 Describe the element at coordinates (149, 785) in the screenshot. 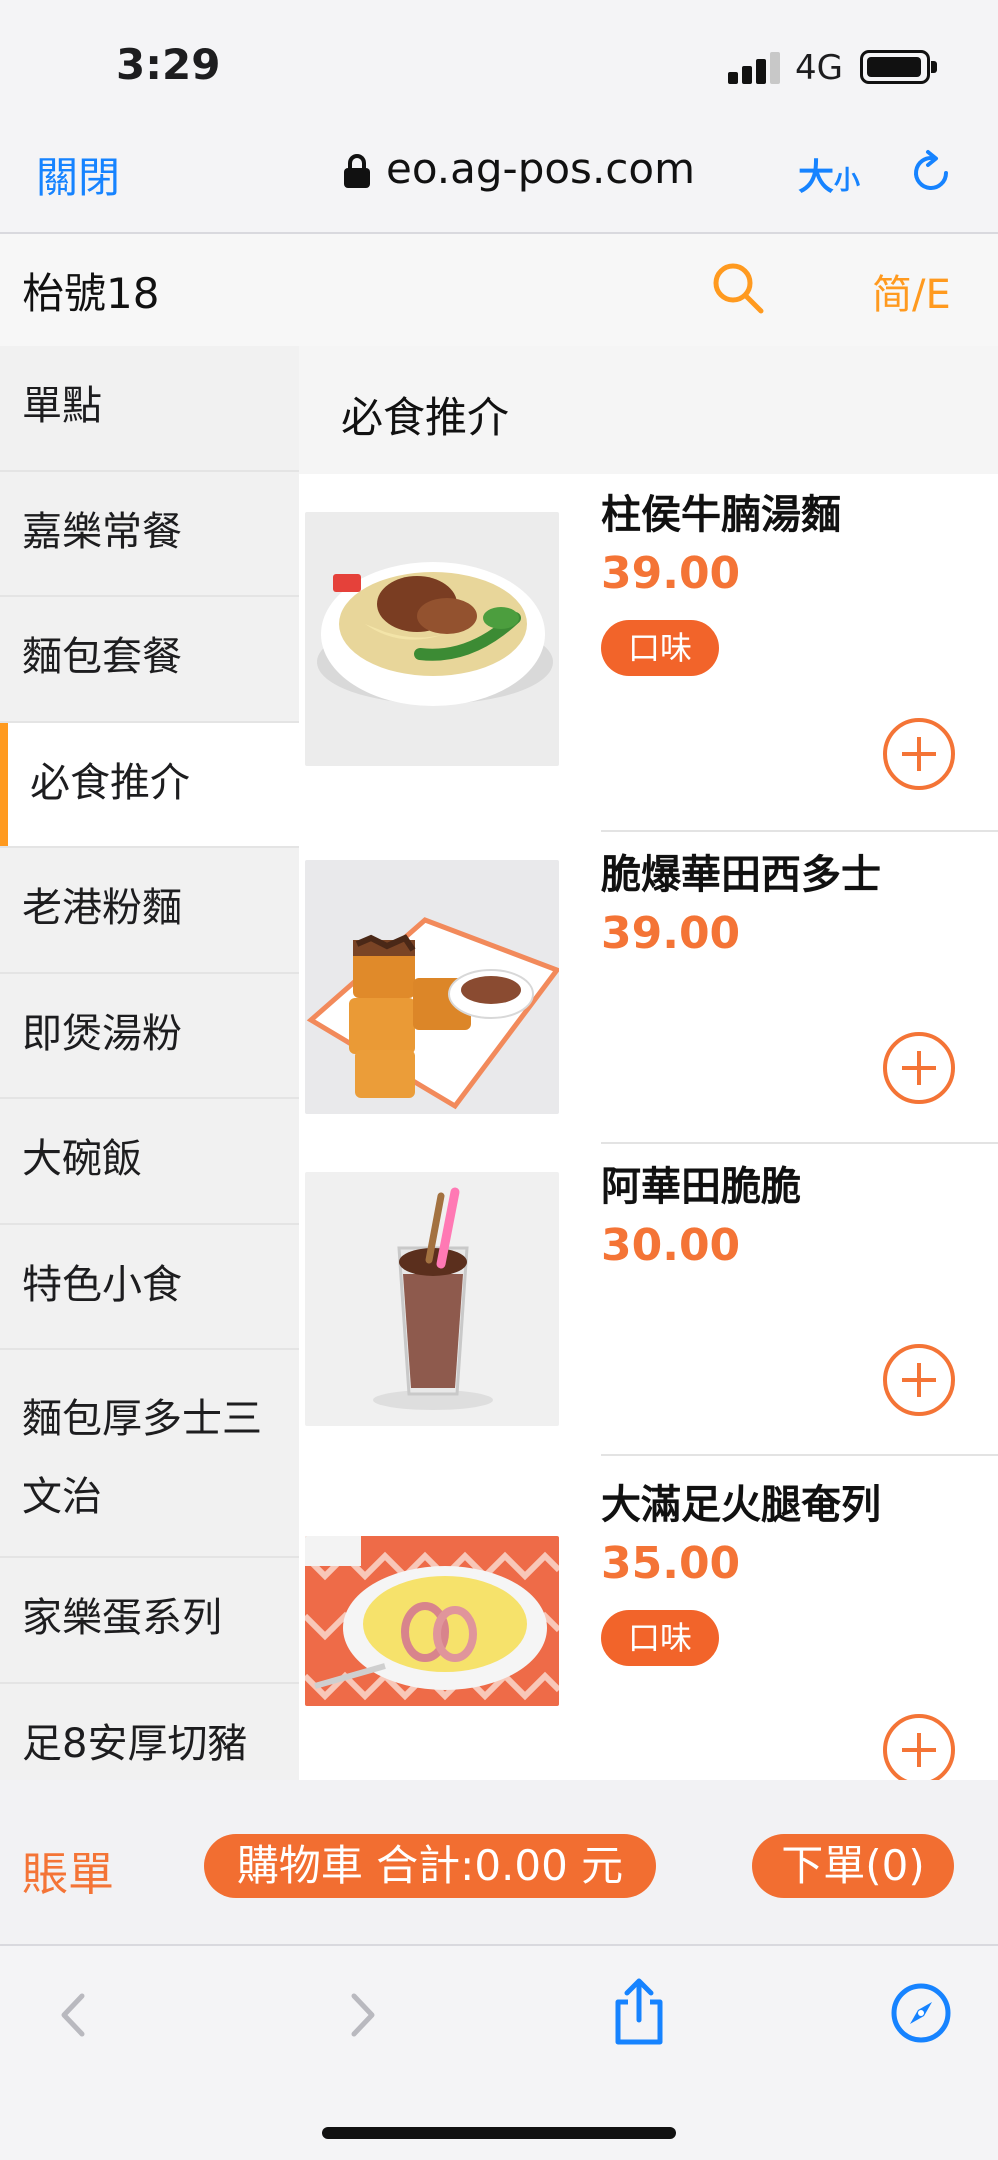

I see `category-item-selected: 必食推介` at that location.